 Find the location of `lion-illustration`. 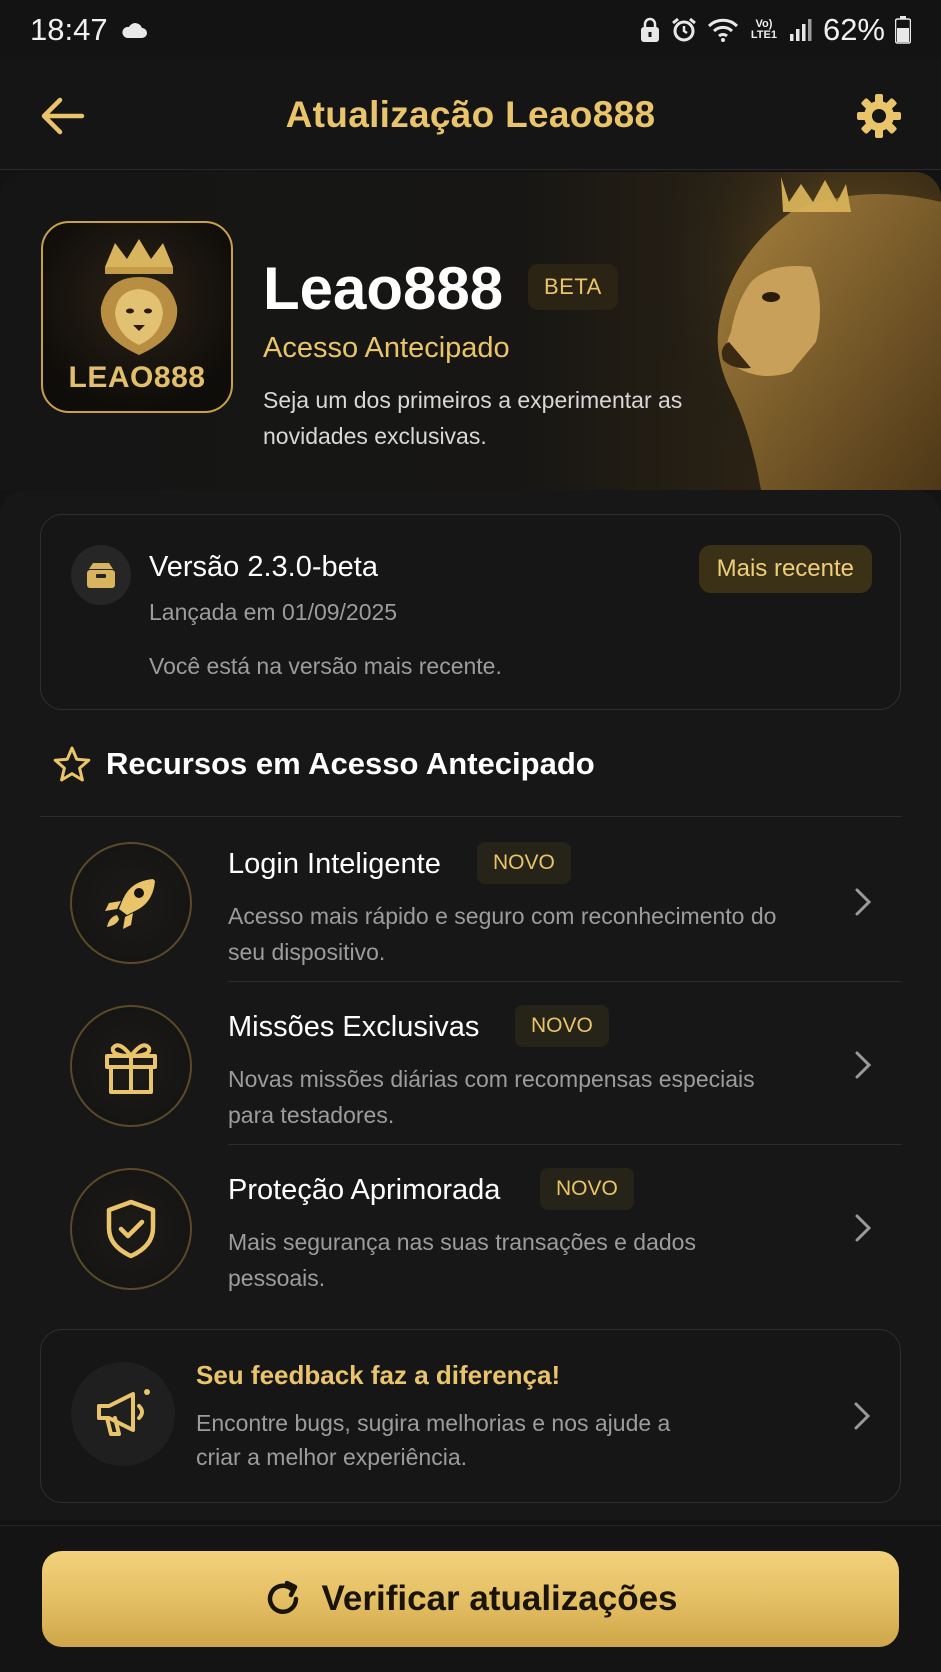

lion-illustration is located at coordinates (791, 331).